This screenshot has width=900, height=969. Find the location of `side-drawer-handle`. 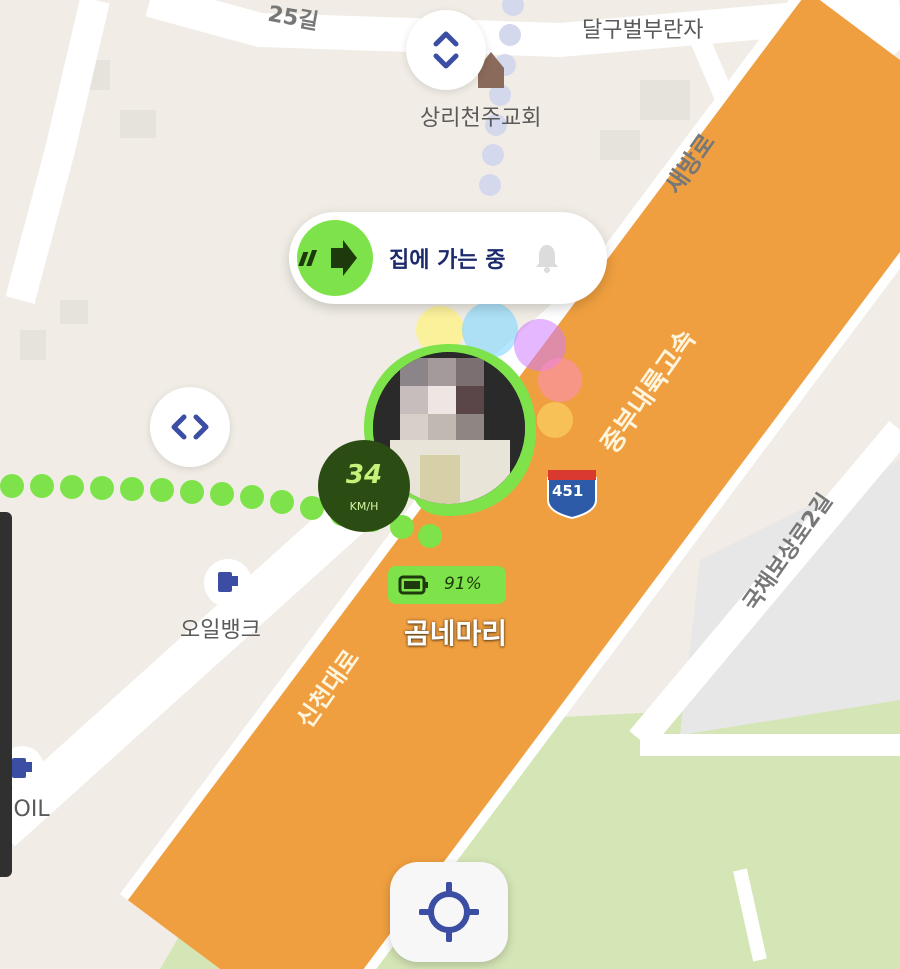

side-drawer-handle is located at coordinates (6, 694).